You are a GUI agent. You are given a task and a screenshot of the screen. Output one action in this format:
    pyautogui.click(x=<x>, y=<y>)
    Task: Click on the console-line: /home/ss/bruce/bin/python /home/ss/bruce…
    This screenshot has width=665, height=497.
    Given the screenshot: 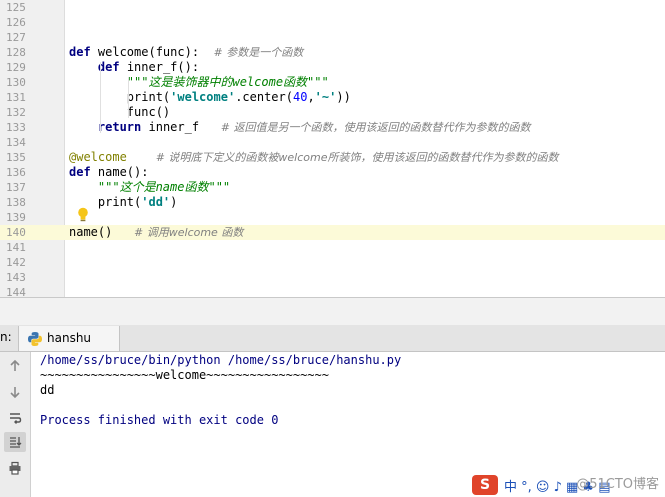 What is the action you would take?
    pyautogui.click(x=221, y=360)
    